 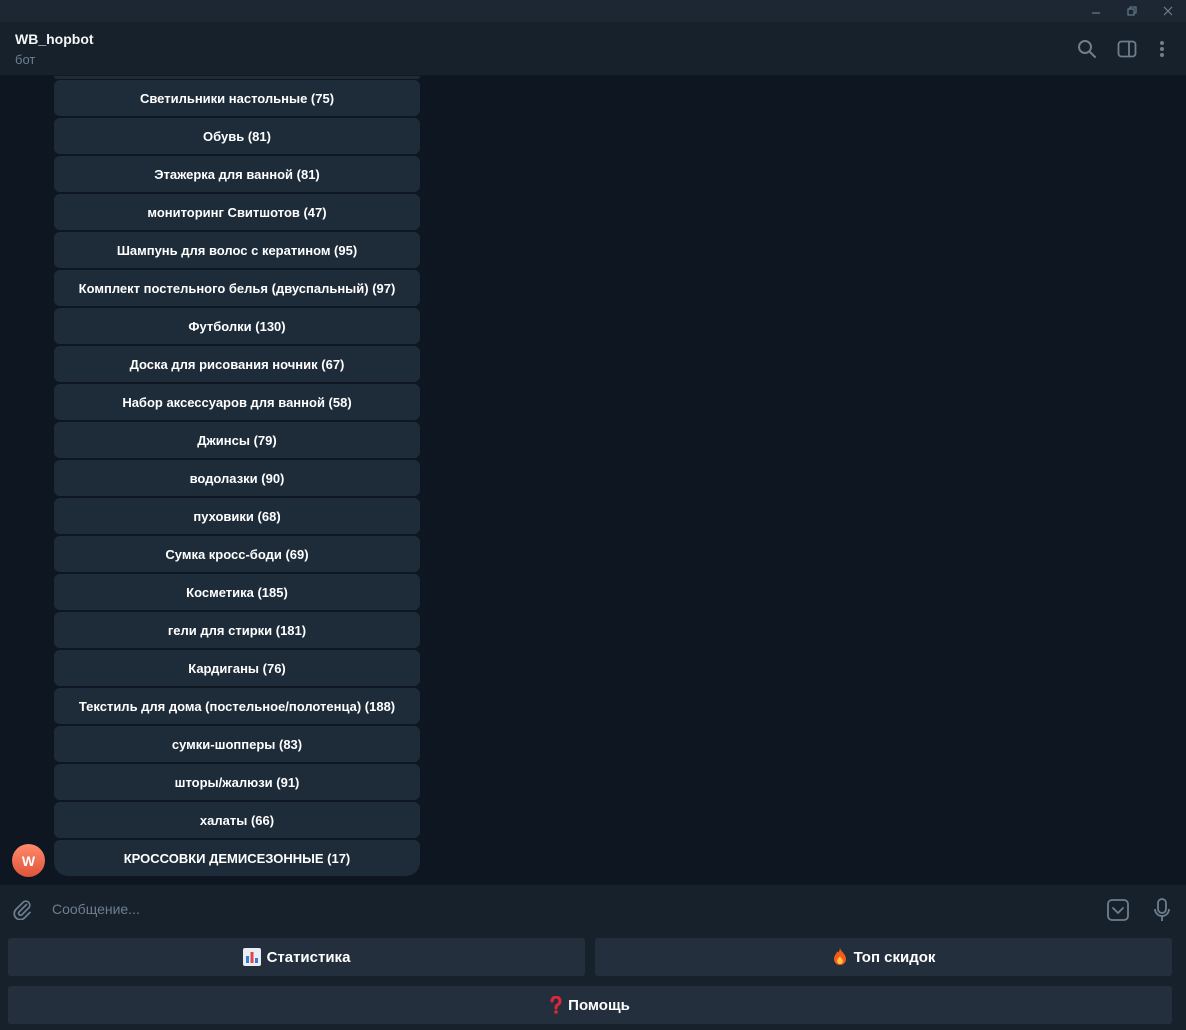 I want to click on paperclip-icon, so click(x=22, y=909).